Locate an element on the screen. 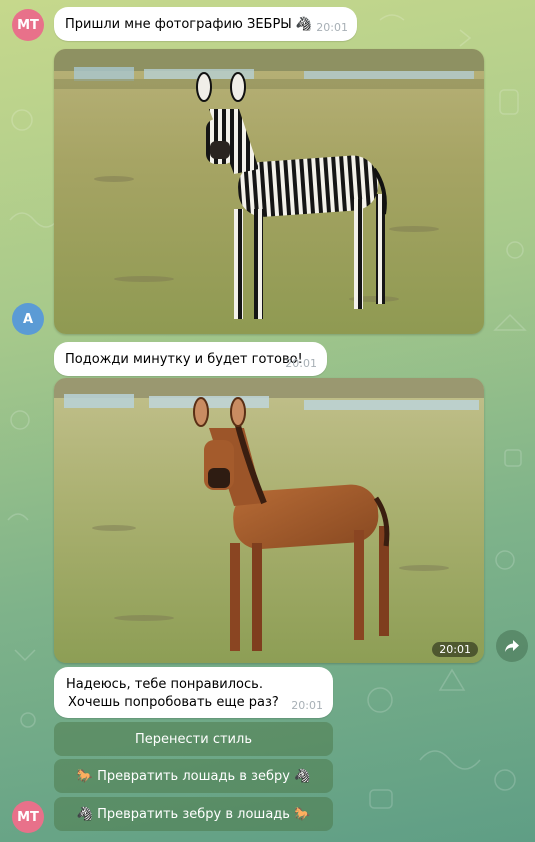 Image resolution: width=535 pixels, height=842 pixels. button-label: Перенести стиль is located at coordinates (193, 739).